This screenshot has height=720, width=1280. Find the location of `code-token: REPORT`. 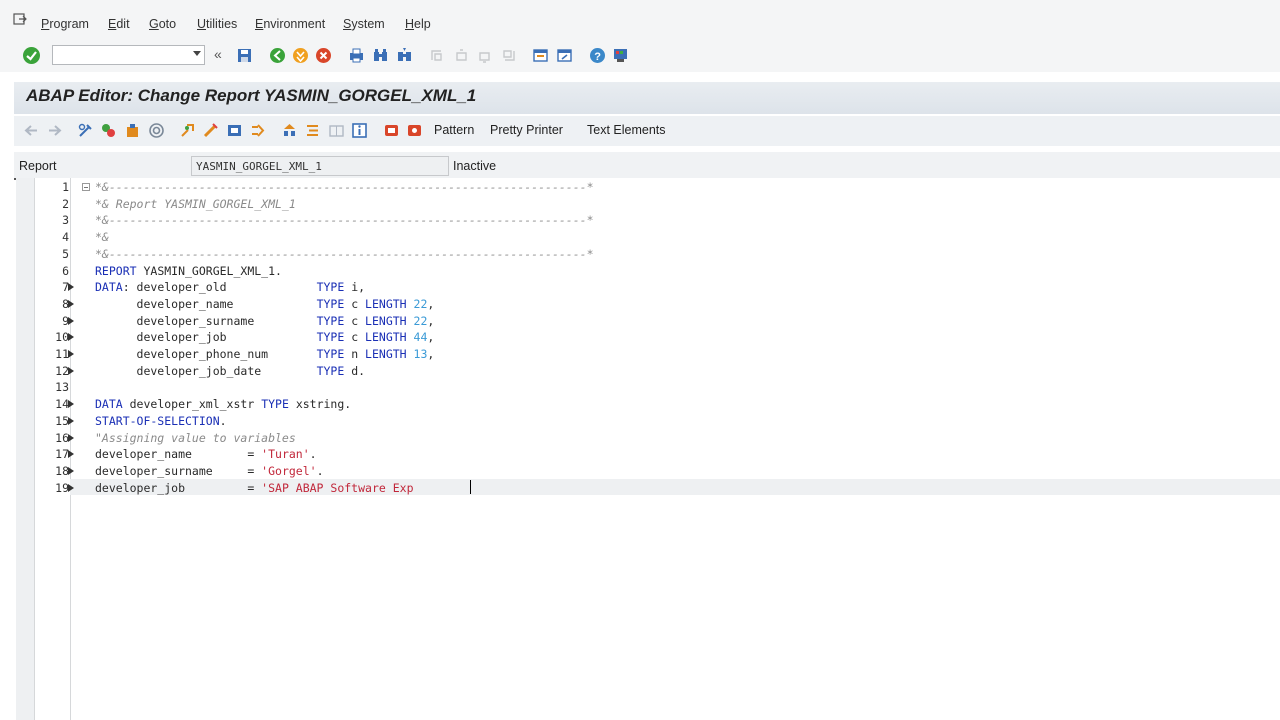

code-token: REPORT is located at coordinates (116, 270).